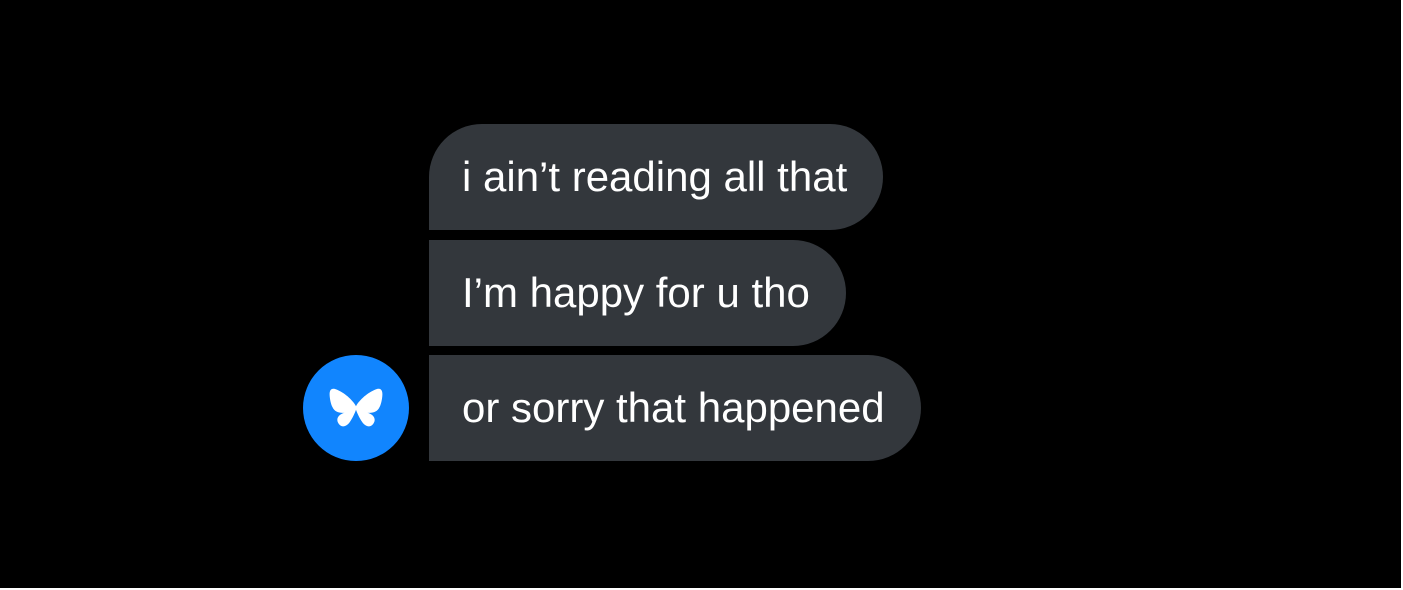 Image resolution: width=1403 pixels, height=590 pixels. Describe the element at coordinates (656, 177) in the screenshot. I see `message-bubble: i ain’t reading all that` at that location.